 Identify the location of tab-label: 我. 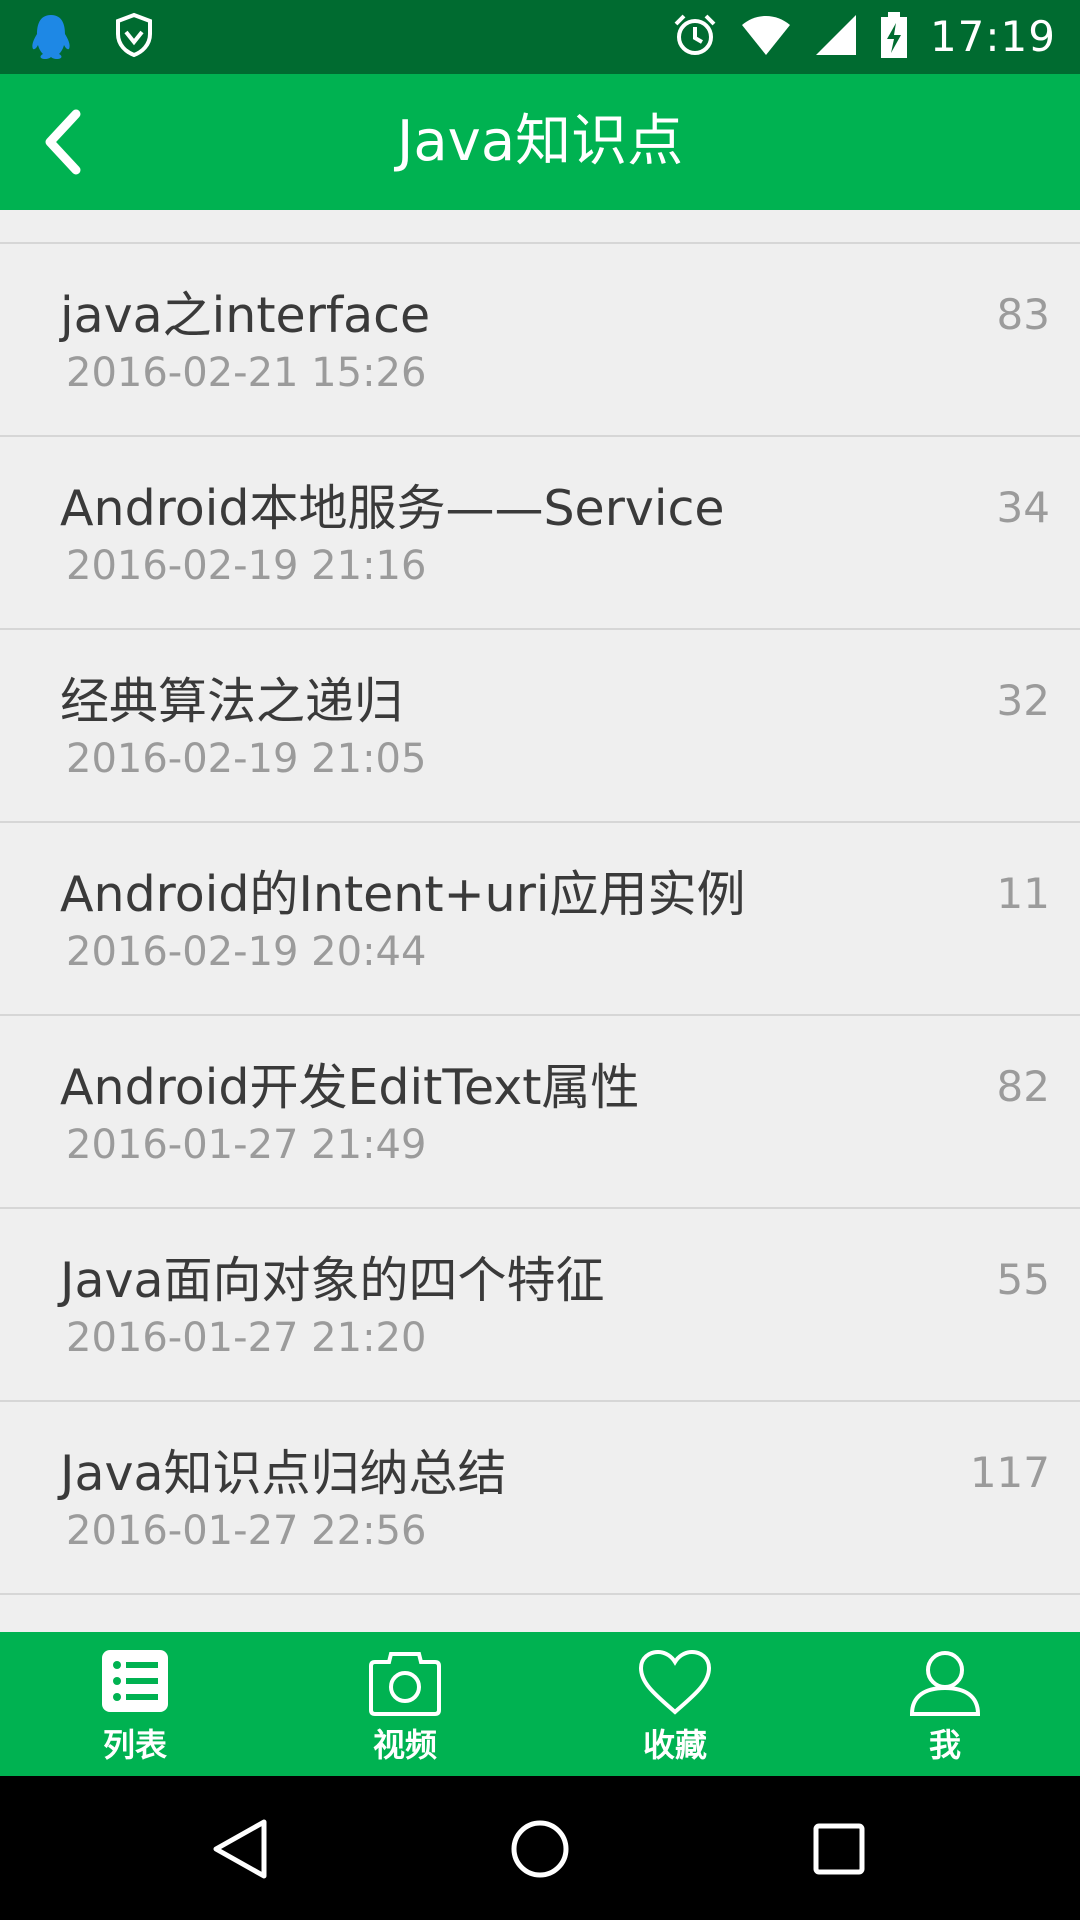
(944, 1745).